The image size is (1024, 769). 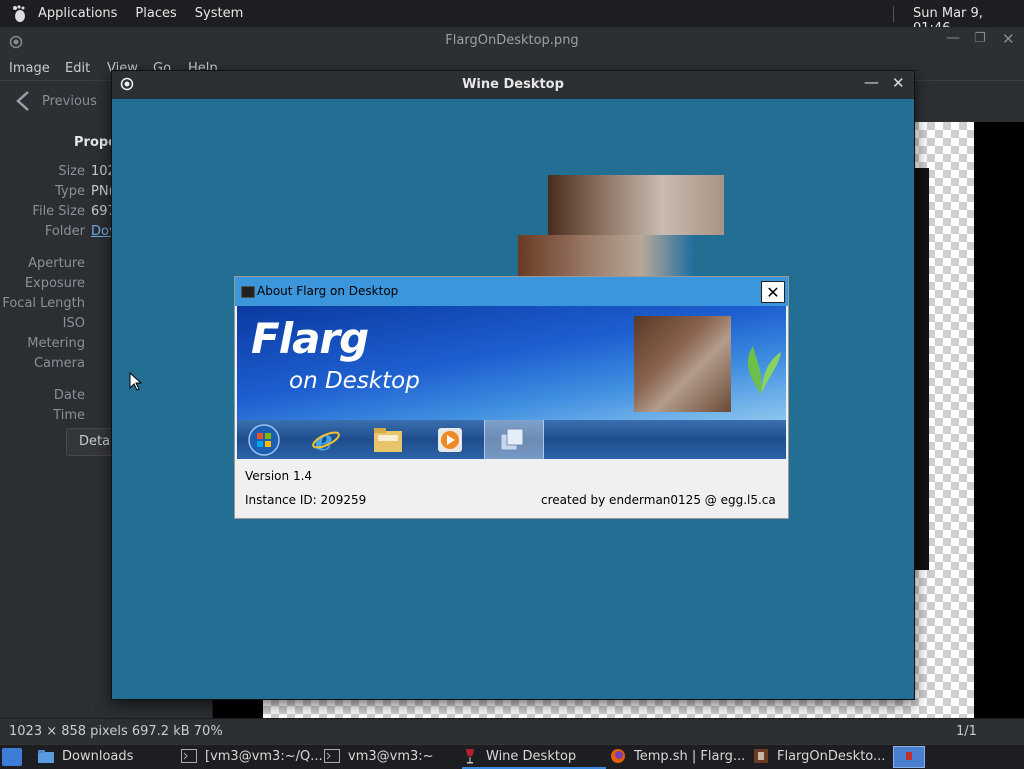 I want to click on prop-size-label: Size, so click(x=71, y=171).